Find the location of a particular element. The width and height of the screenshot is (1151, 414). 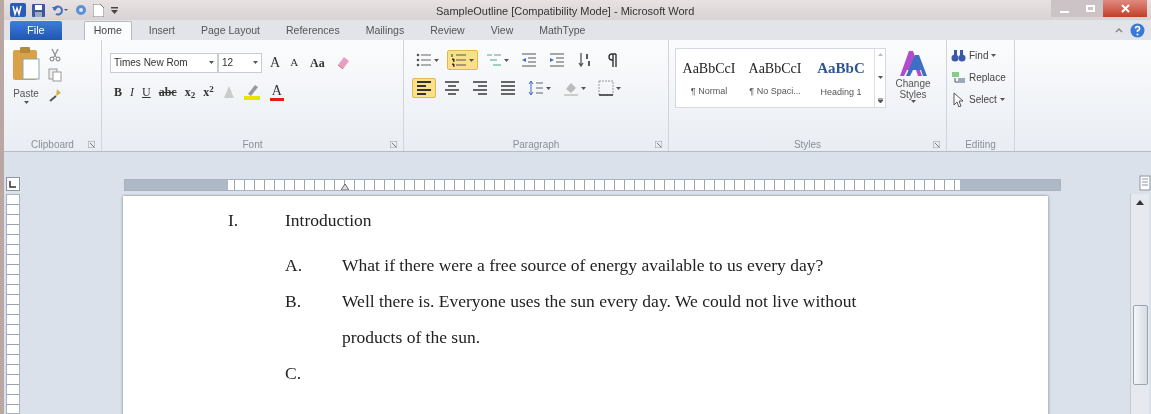

decrease-indent-icon is located at coordinates (529, 60).